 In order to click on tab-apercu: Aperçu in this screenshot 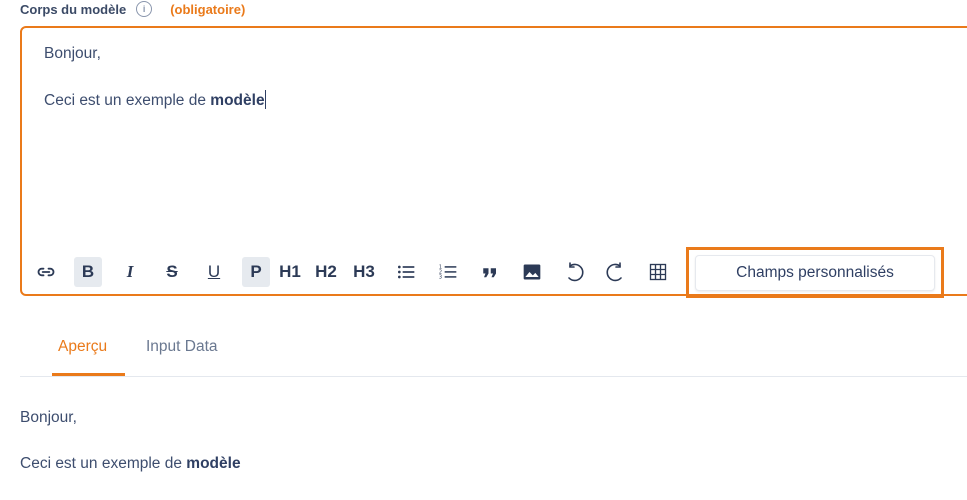, I will do `click(82, 347)`.